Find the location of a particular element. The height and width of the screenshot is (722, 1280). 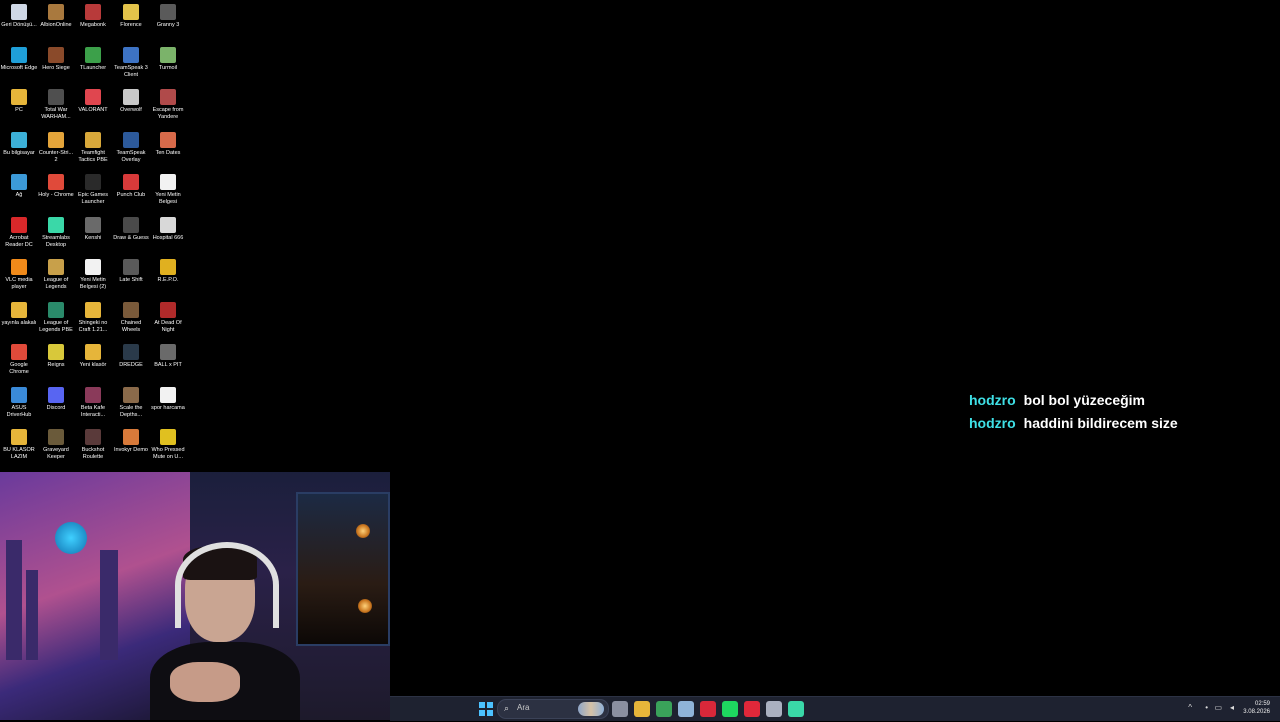

desktop-icon: DREDGE is located at coordinates (131, 354).